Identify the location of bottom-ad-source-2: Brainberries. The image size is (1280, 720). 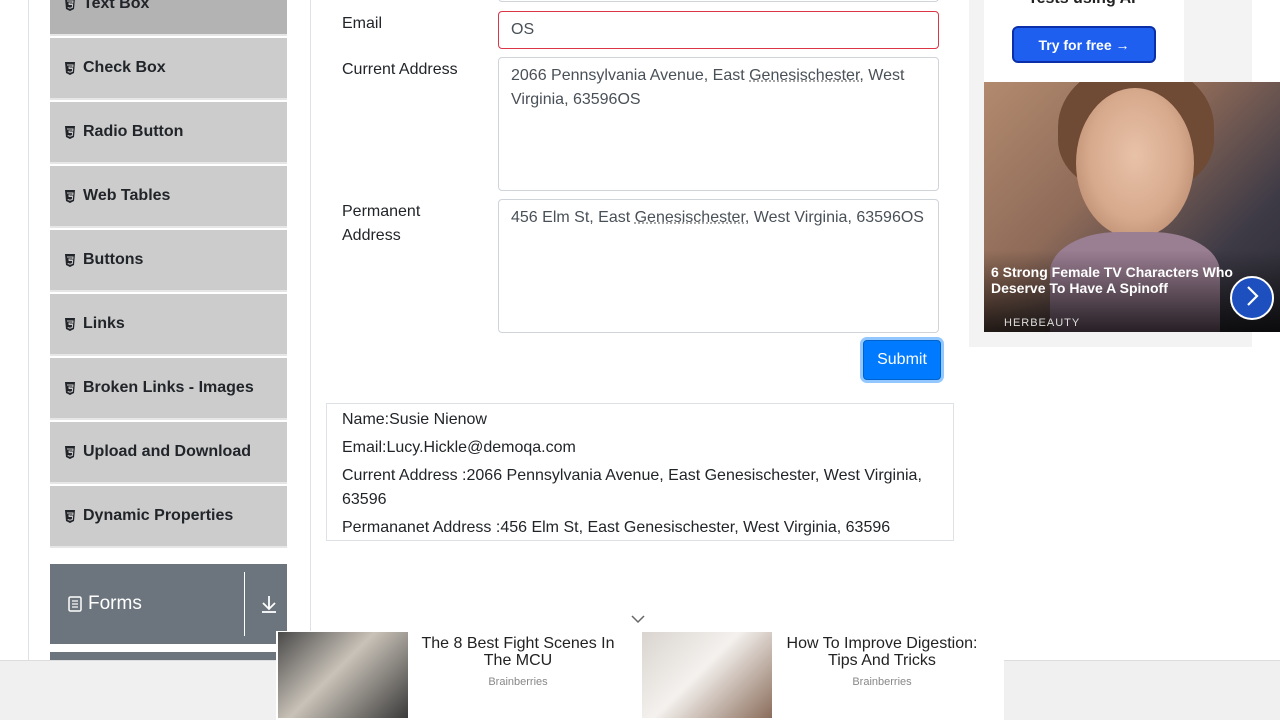
(882, 682).